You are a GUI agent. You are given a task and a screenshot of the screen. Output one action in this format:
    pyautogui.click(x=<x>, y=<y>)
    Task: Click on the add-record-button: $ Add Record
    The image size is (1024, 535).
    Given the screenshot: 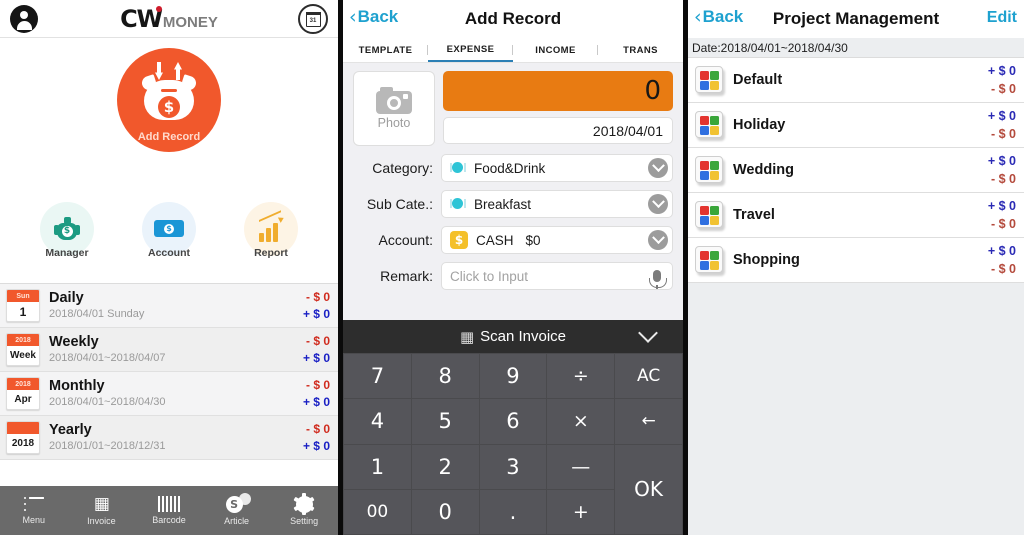 What is the action you would take?
    pyautogui.click(x=169, y=100)
    